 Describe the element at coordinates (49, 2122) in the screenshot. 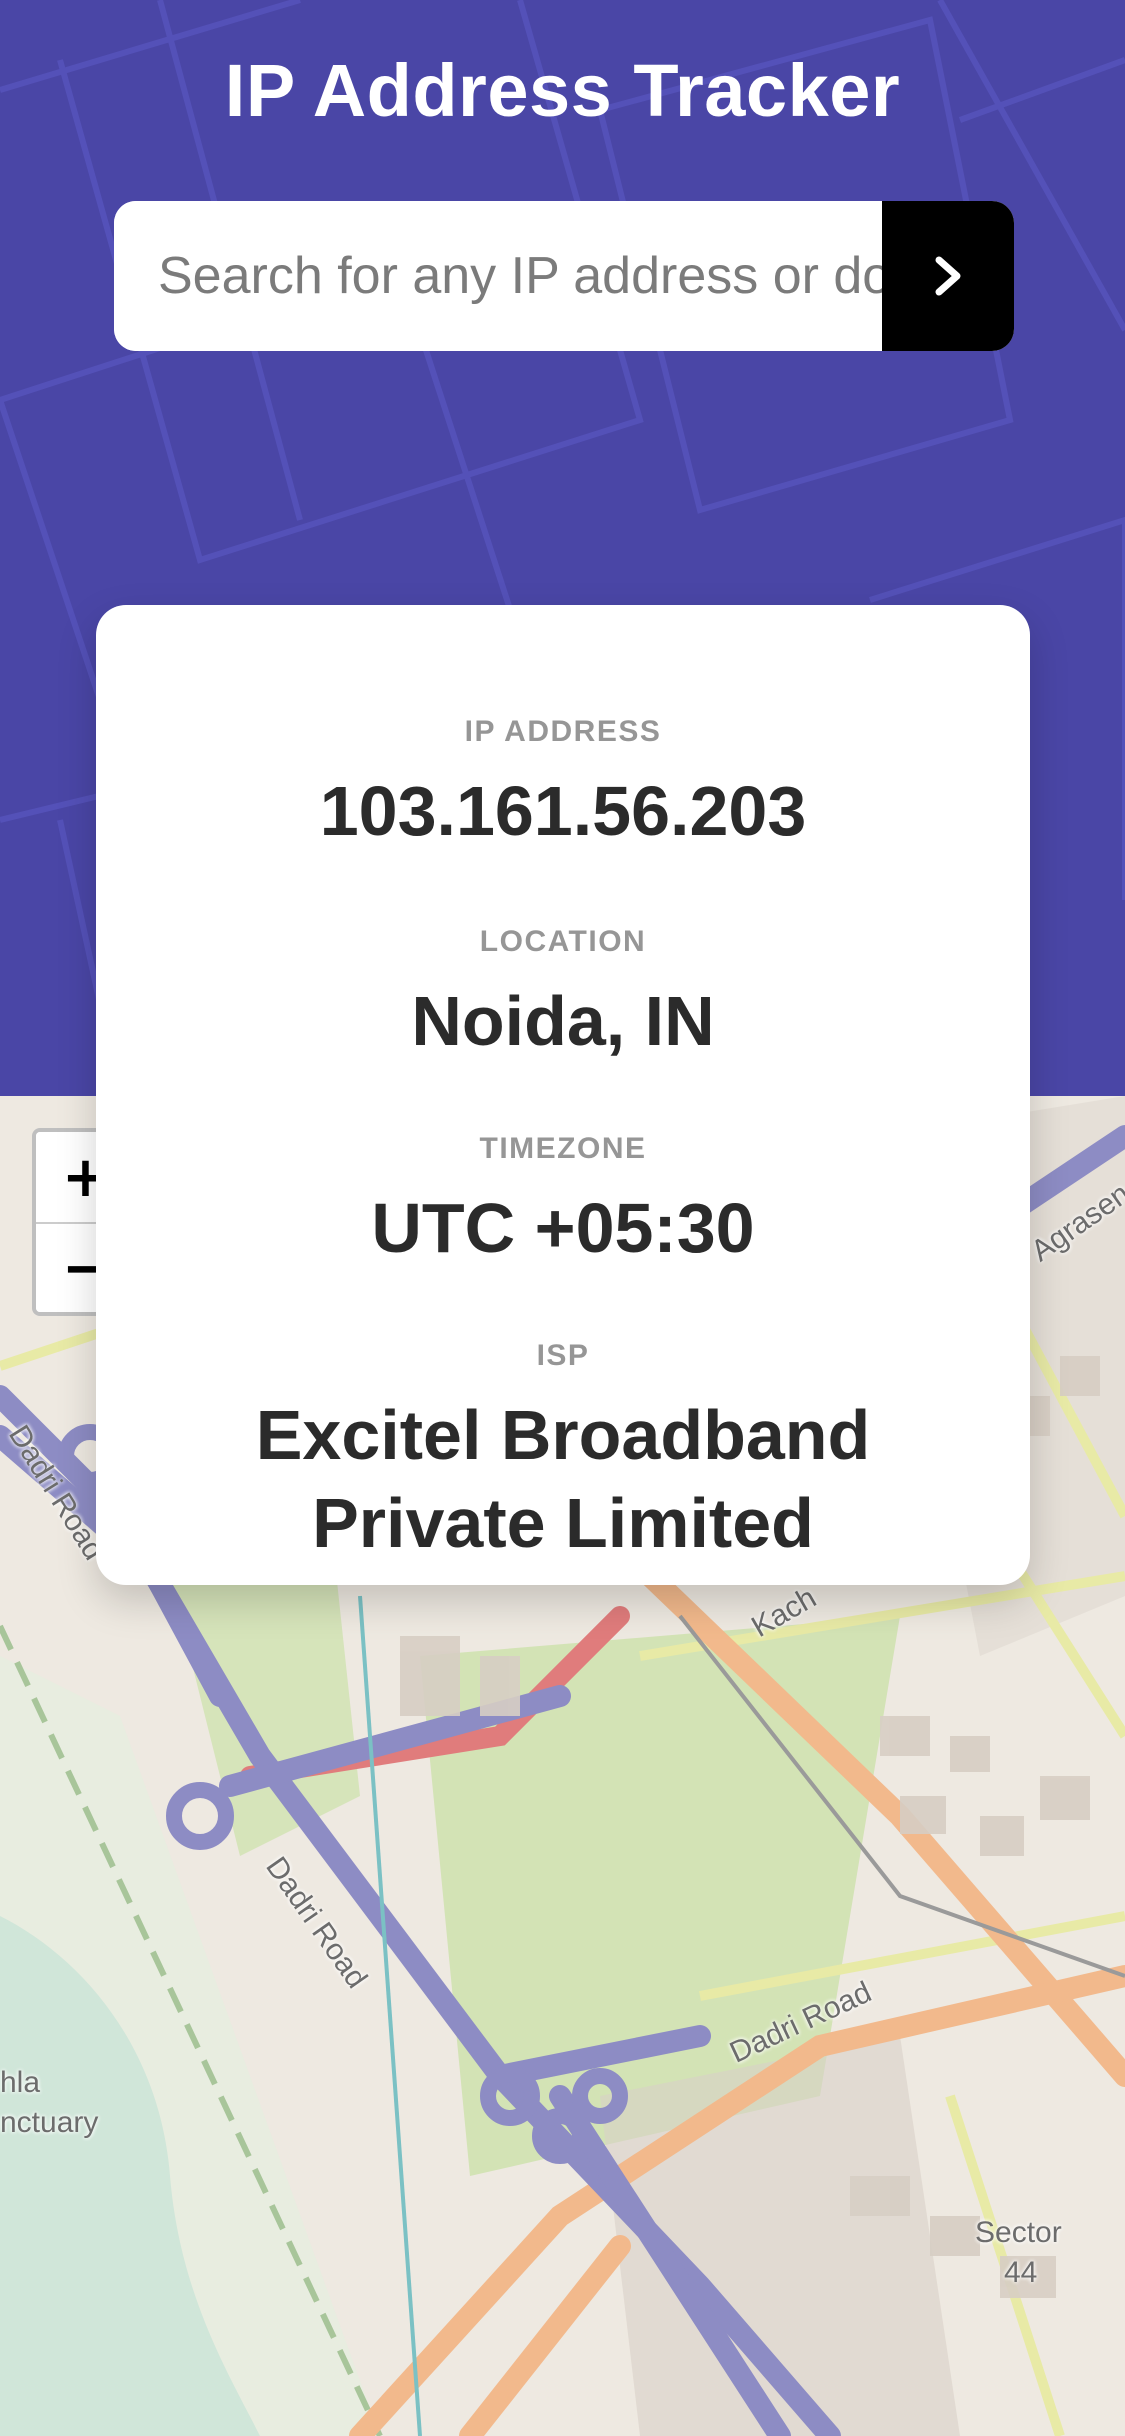

I see `map-label-sanctuary: nctuary` at that location.